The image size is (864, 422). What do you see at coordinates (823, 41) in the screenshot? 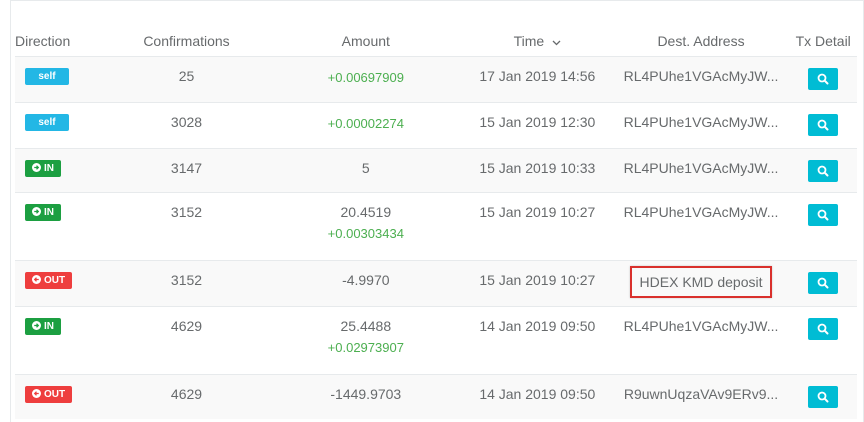
I see `header-tx-detail: Tx Detail` at bounding box center [823, 41].